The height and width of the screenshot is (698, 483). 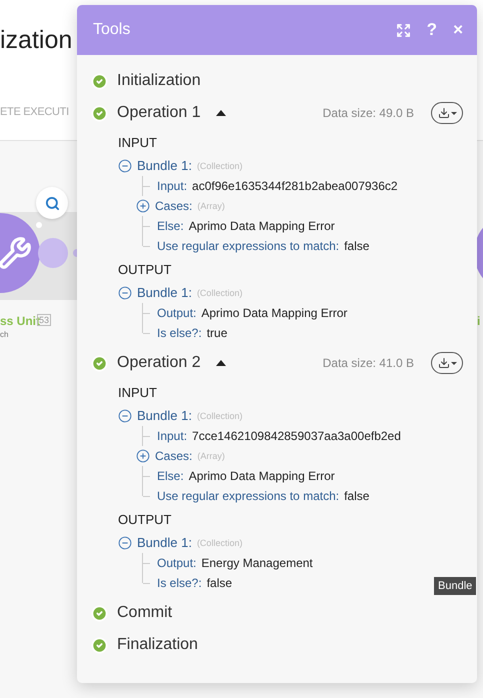 I want to click on panel-title: Tools, so click(x=112, y=30).